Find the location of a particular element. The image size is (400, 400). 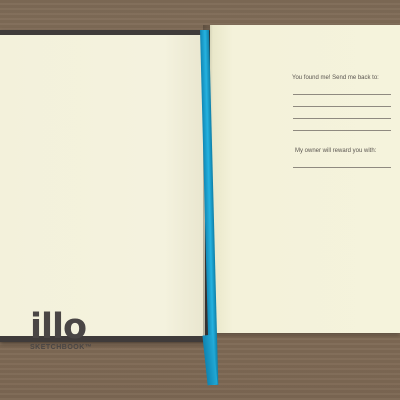

reward-line is located at coordinates (342, 167).